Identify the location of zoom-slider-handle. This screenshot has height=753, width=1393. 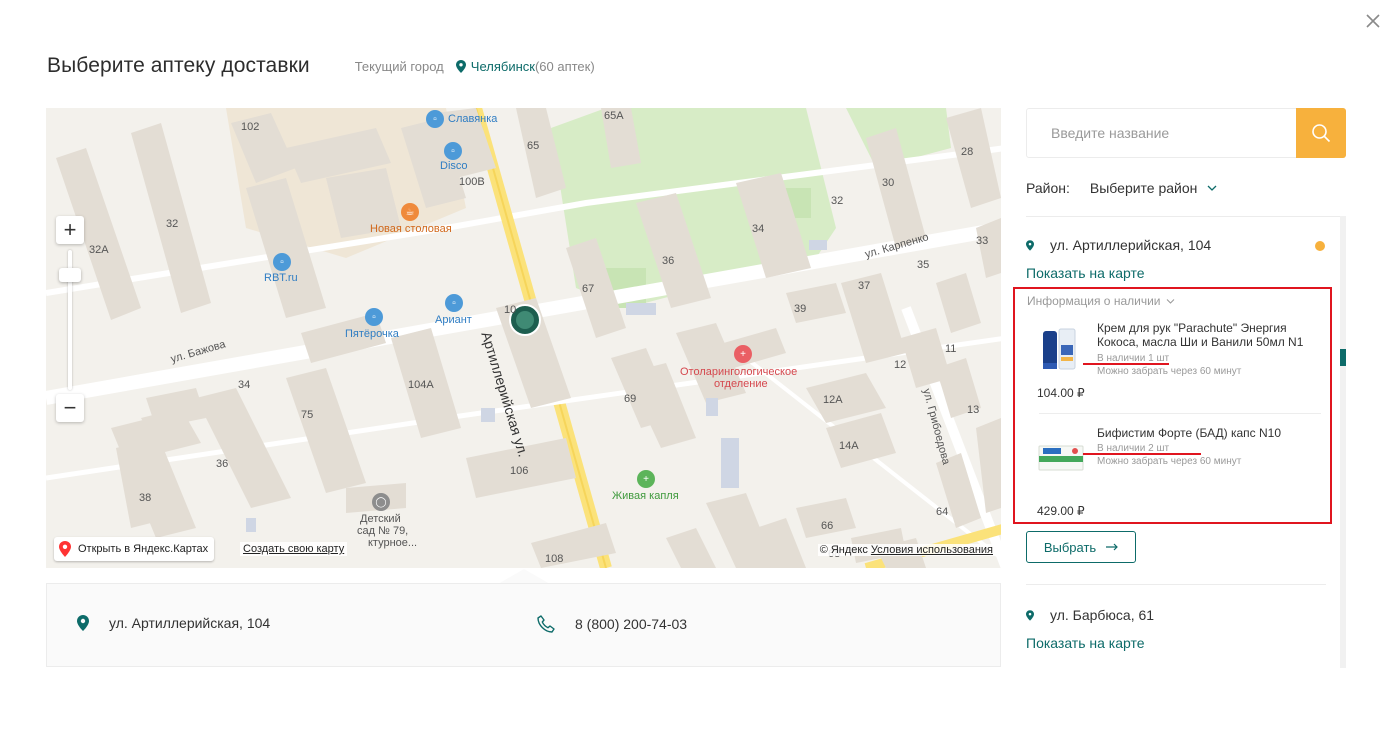
(70, 275).